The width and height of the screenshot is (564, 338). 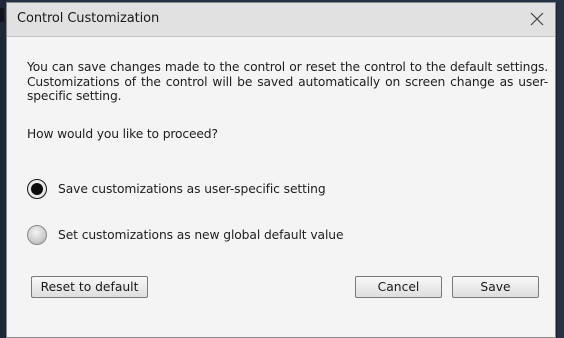 What do you see at coordinates (537, 19) in the screenshot?
I see `close-icon` at bounding box center [537, 19].